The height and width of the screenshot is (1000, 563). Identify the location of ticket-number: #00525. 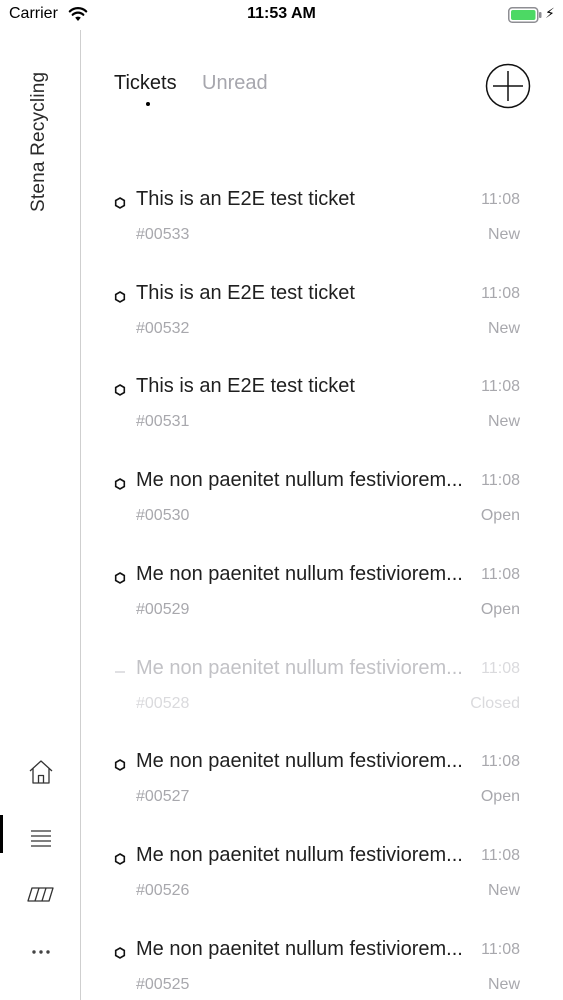
(163, 984).